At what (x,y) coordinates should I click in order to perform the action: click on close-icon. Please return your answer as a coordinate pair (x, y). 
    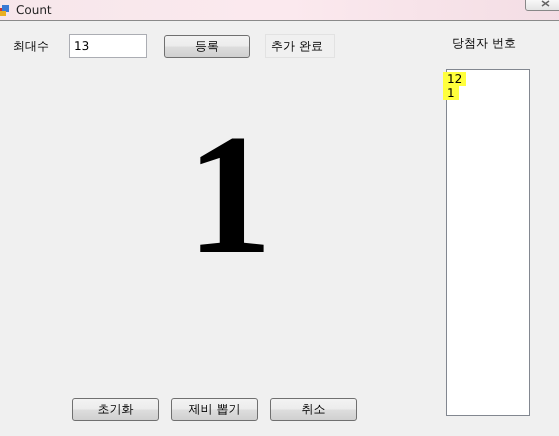
    Looking at the image, I should click on (545, 3).